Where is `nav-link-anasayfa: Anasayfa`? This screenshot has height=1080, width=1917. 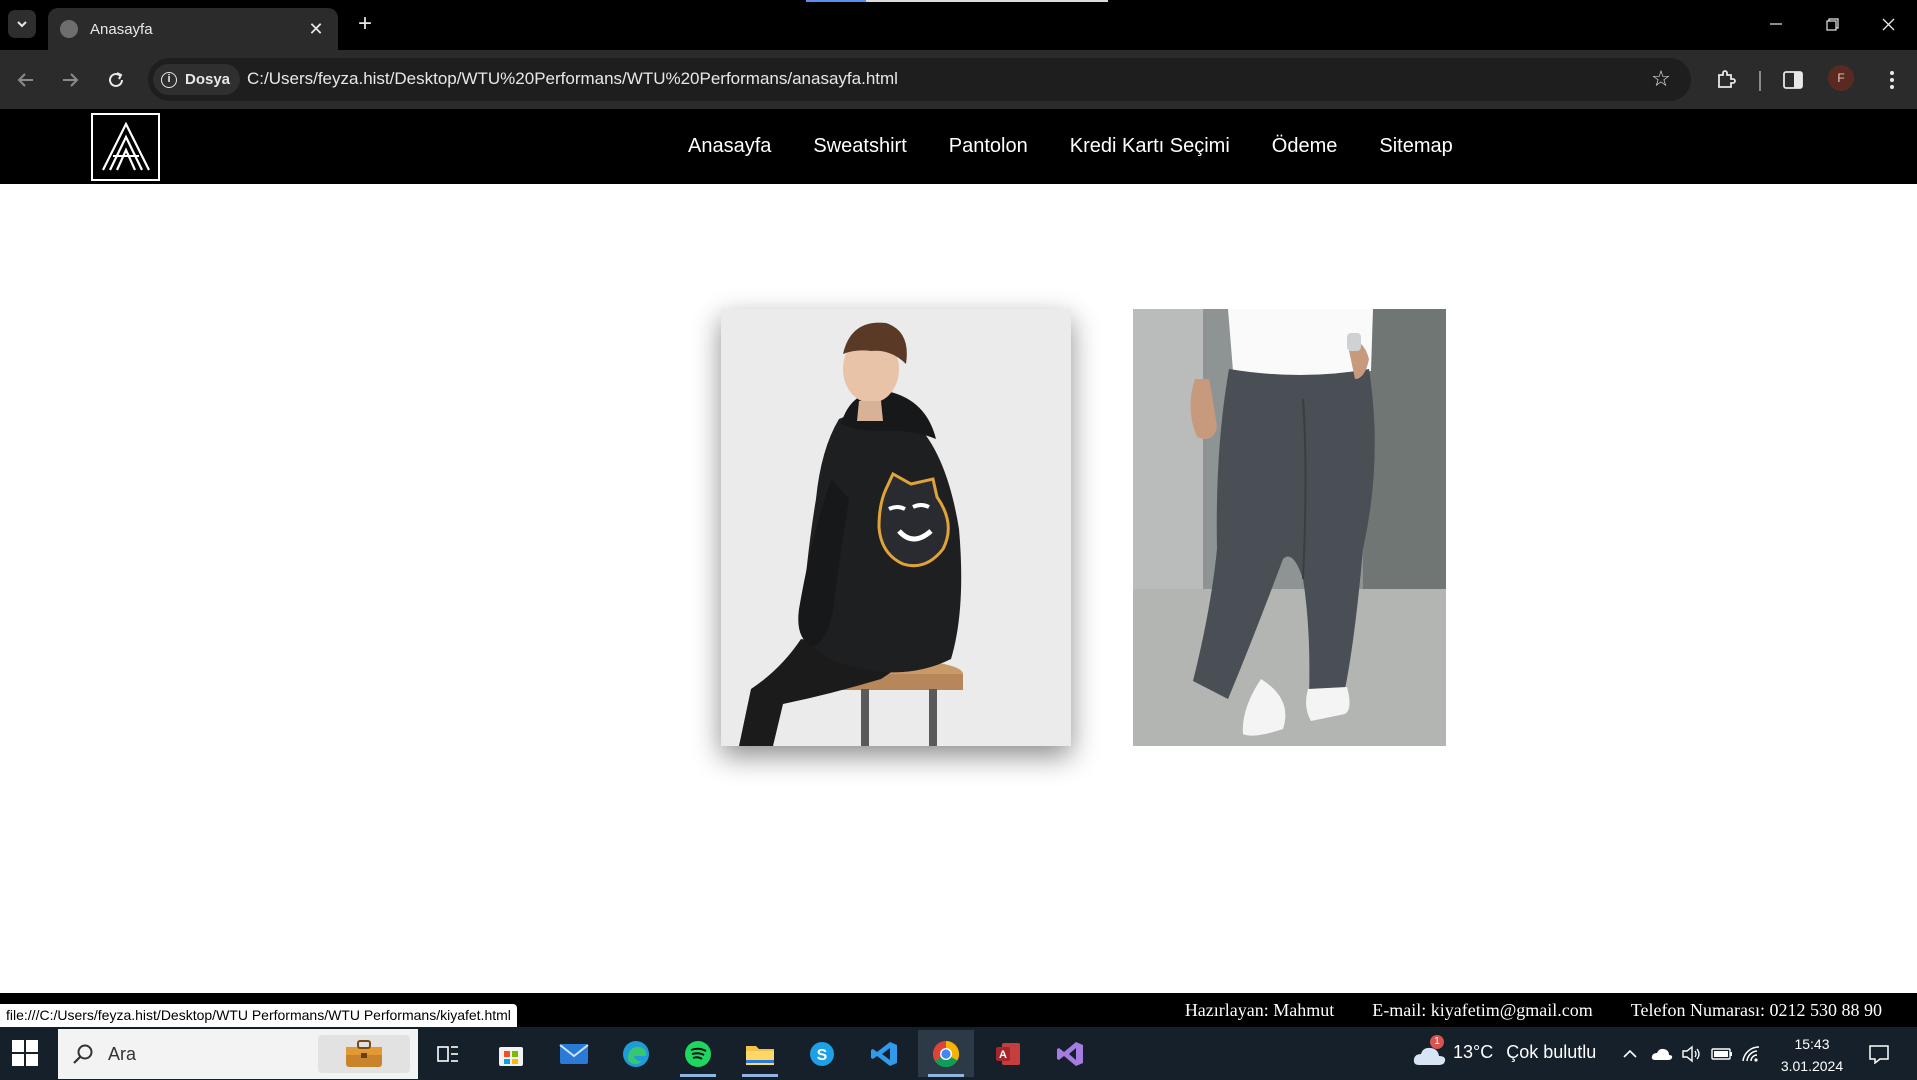 nav-link-anasayfa: Anasayfa is located at coordinates (729, 146).